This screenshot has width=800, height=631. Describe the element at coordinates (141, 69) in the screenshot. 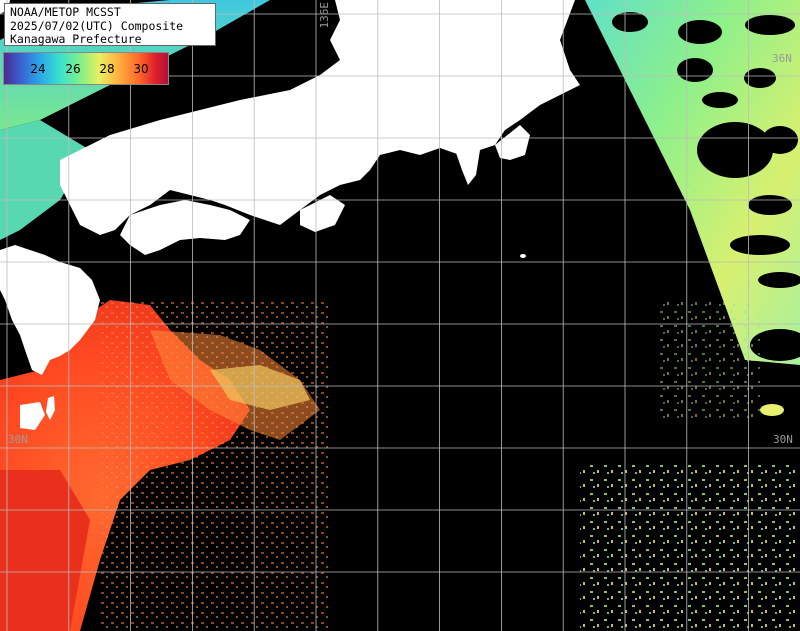

I see `legend-tick-30: 30` at that location.